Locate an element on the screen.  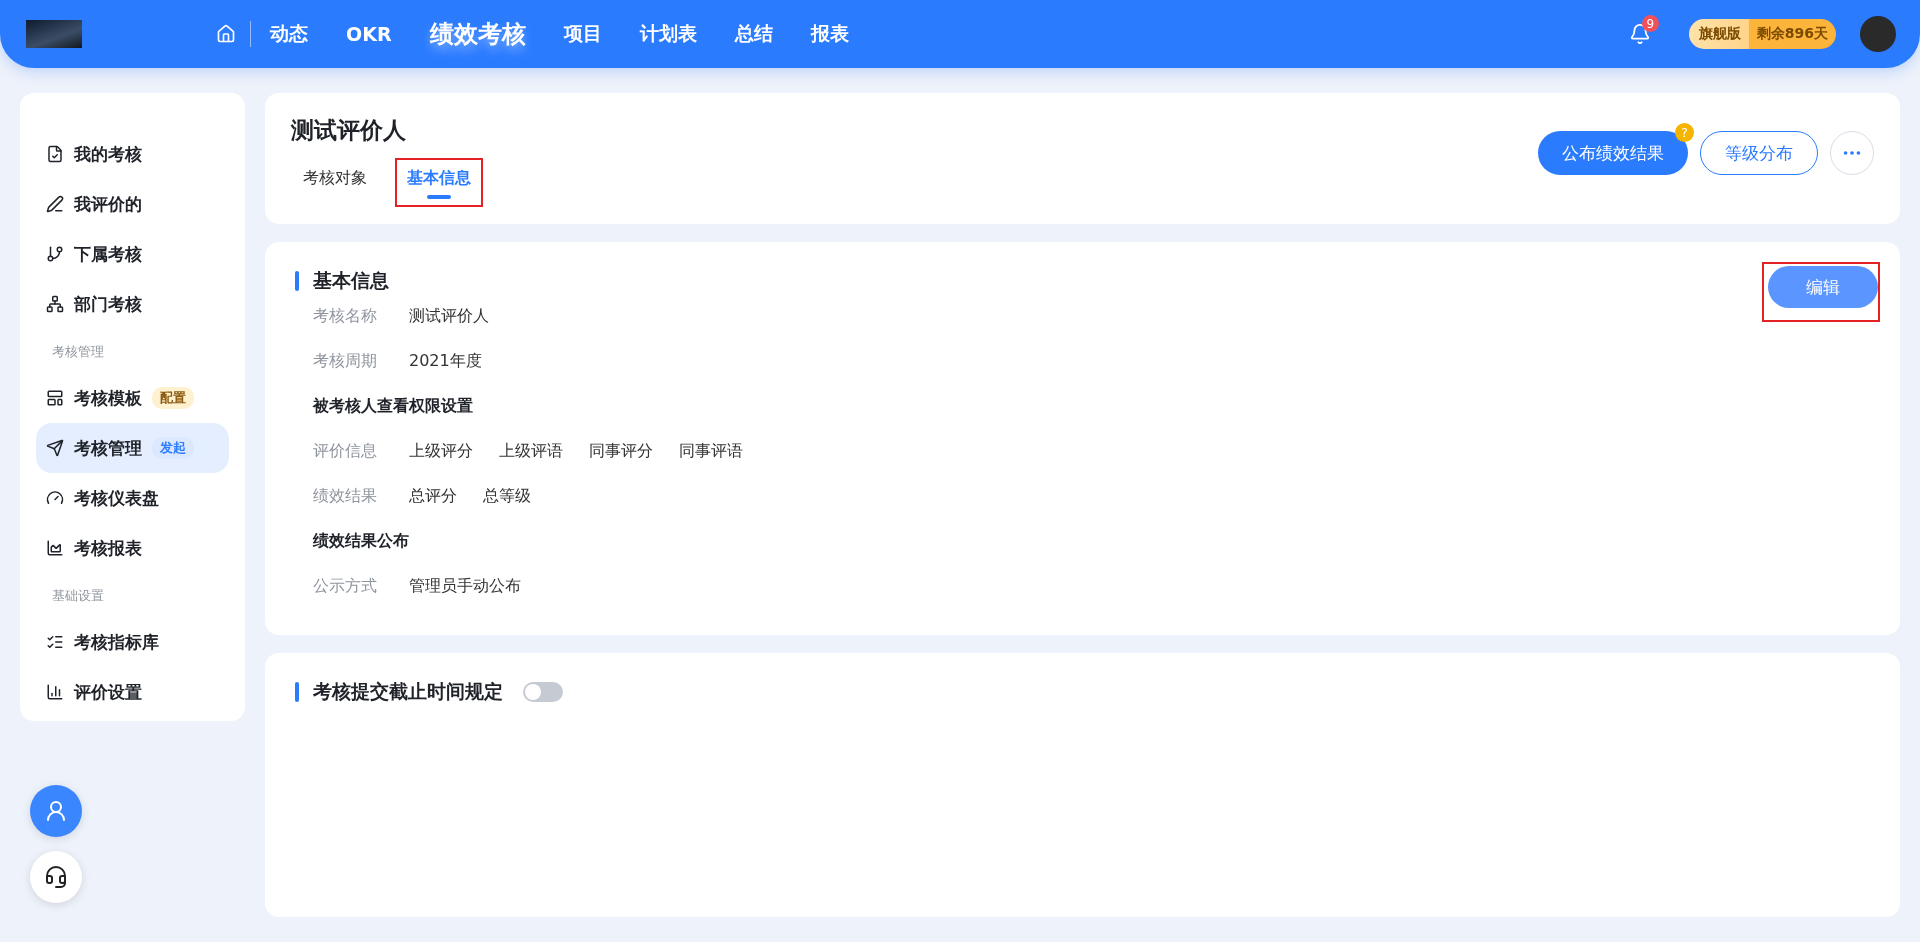
sidebar-item: 我评价的 is located at coordinates (132, 204).